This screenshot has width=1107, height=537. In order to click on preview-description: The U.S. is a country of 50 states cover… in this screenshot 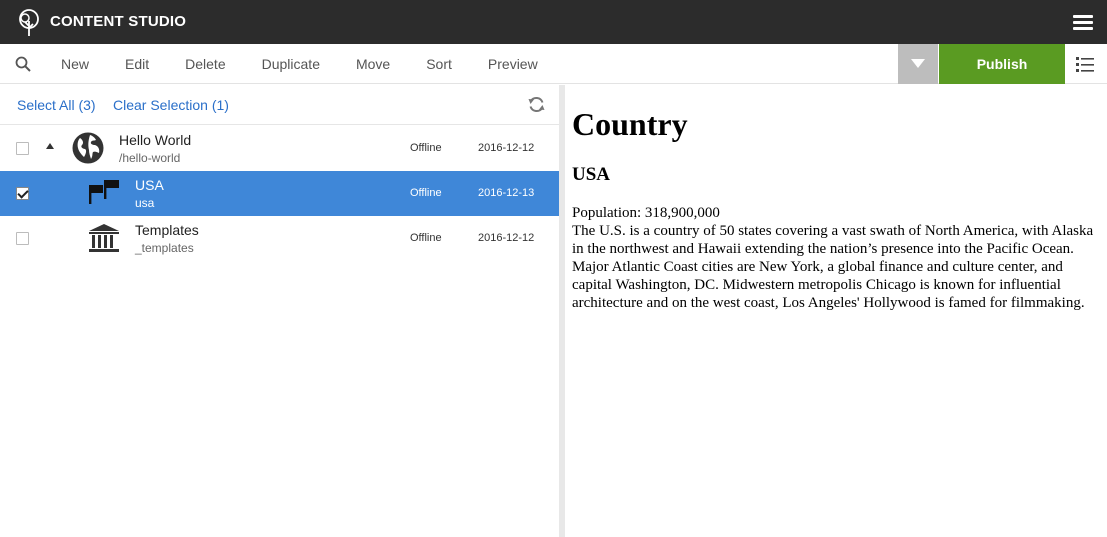, I will do `click(833, 267)`.